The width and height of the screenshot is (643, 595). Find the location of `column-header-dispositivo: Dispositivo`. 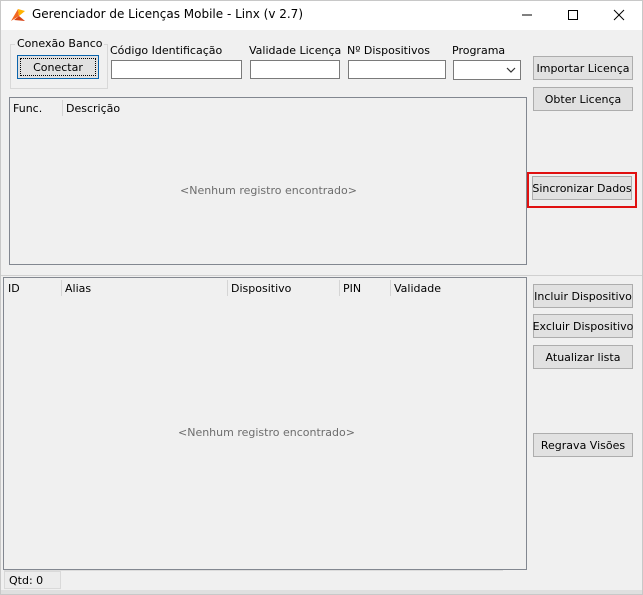

column-header-dispositivo: Dispositivo is located at coordinates (261, 288).